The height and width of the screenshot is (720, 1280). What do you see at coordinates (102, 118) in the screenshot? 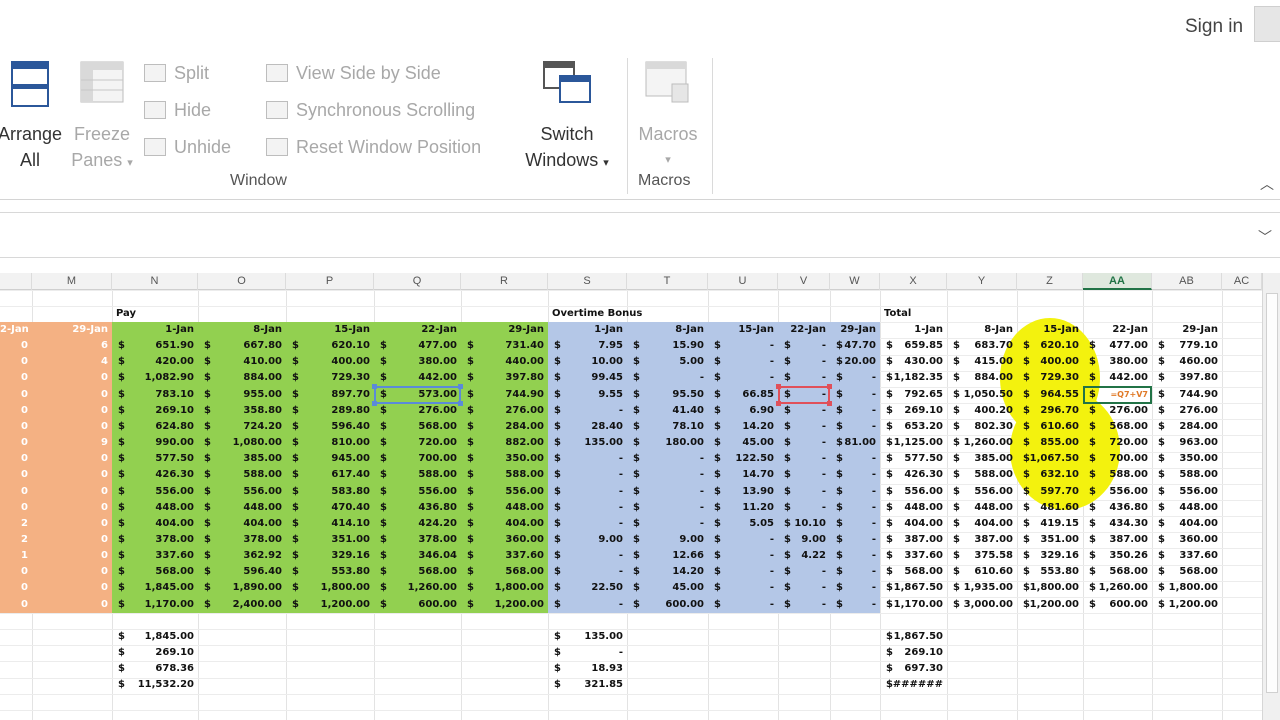
I see `freeze-panes-button: Freeze Panes ▾` at bounding box center [102, 118].